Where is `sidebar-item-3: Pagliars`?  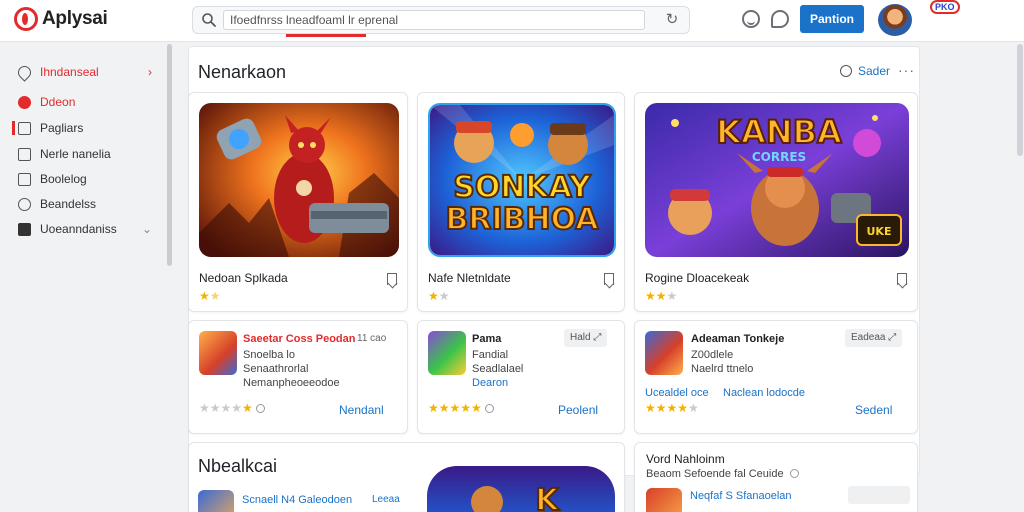
sidebar-item-3: Pagliars is located at coordinates (82, 128).